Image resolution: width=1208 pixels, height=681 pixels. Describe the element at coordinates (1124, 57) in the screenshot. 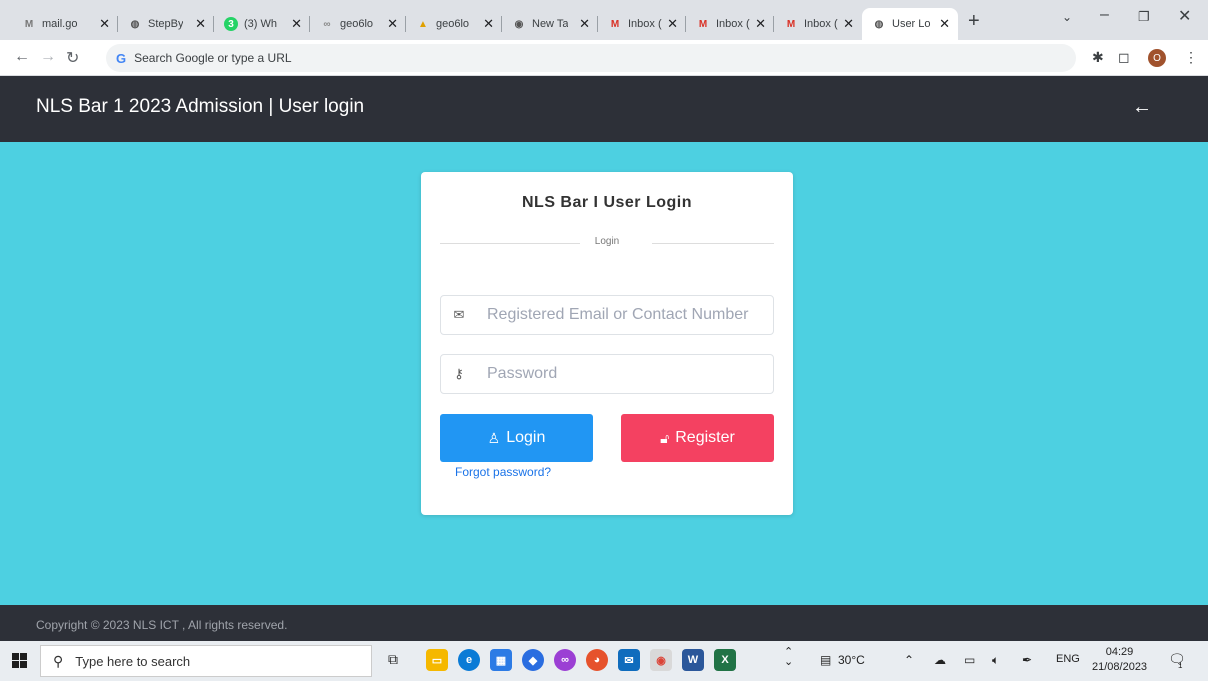

I see `side-panel-icon: ◻` at that location.